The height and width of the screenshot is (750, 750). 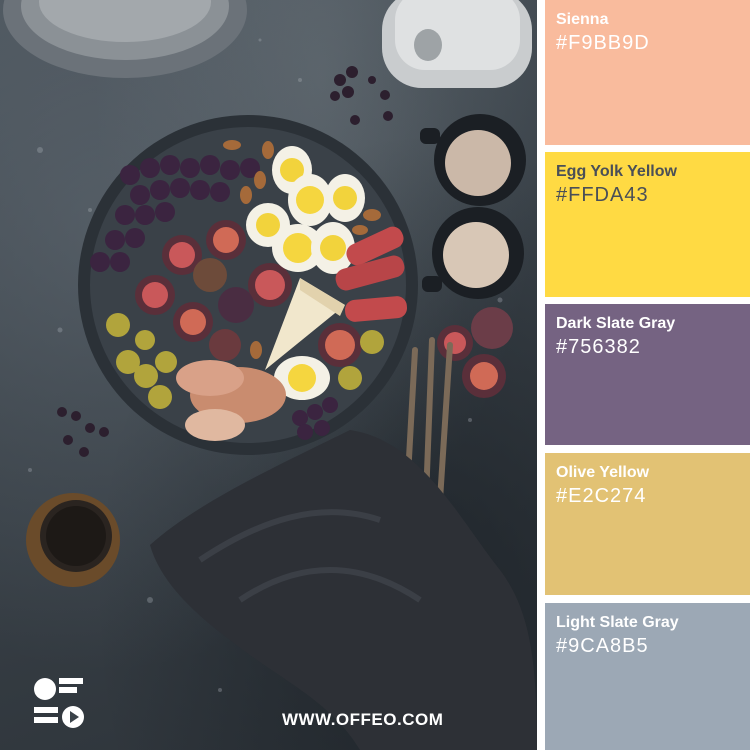 I want to click on swatch-name: Egg Yolk Yellow, so click(x=616, y=171).